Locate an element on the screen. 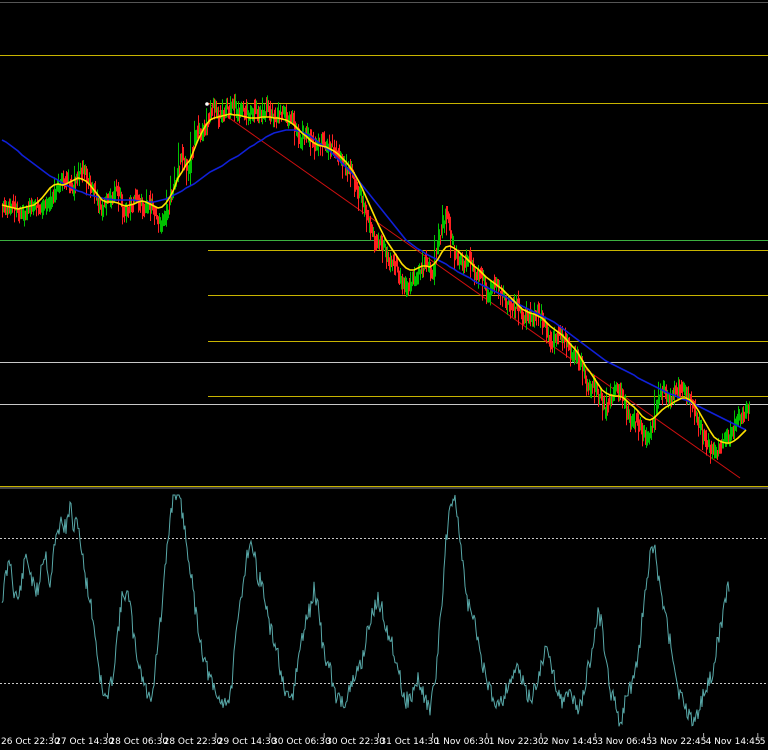 The image size is (768, 750). time-tick-label: 28 Oct 06:30 is located at coordinates (138, 742).